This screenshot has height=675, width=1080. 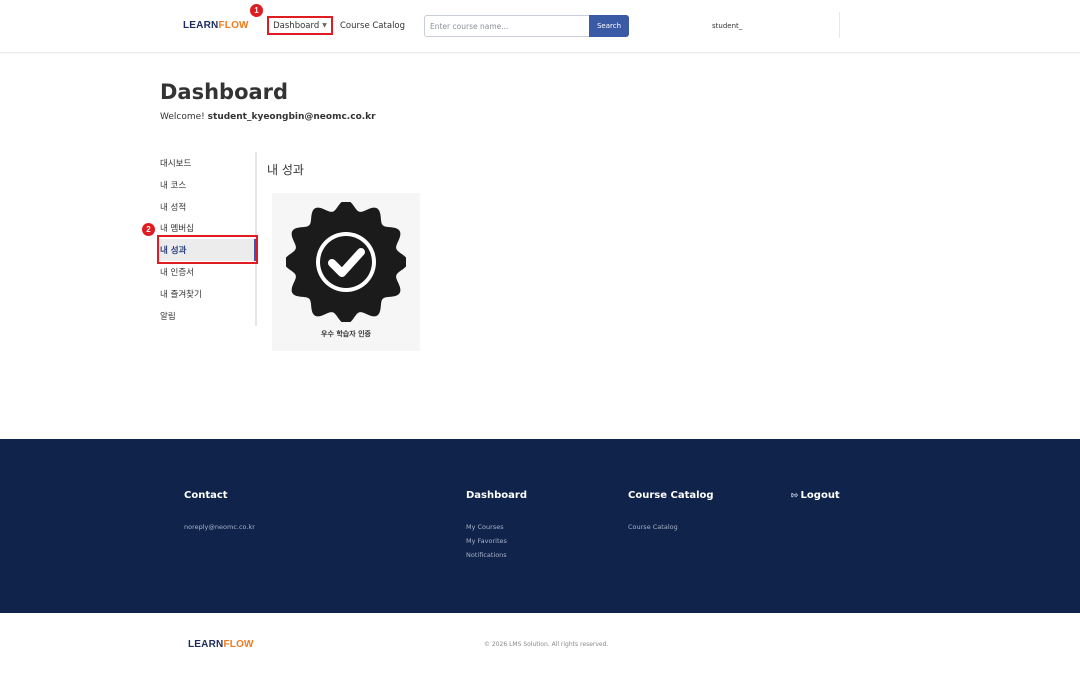 I want to click on footer-link-my-courses: My Courses, so click(x=485, y=527).